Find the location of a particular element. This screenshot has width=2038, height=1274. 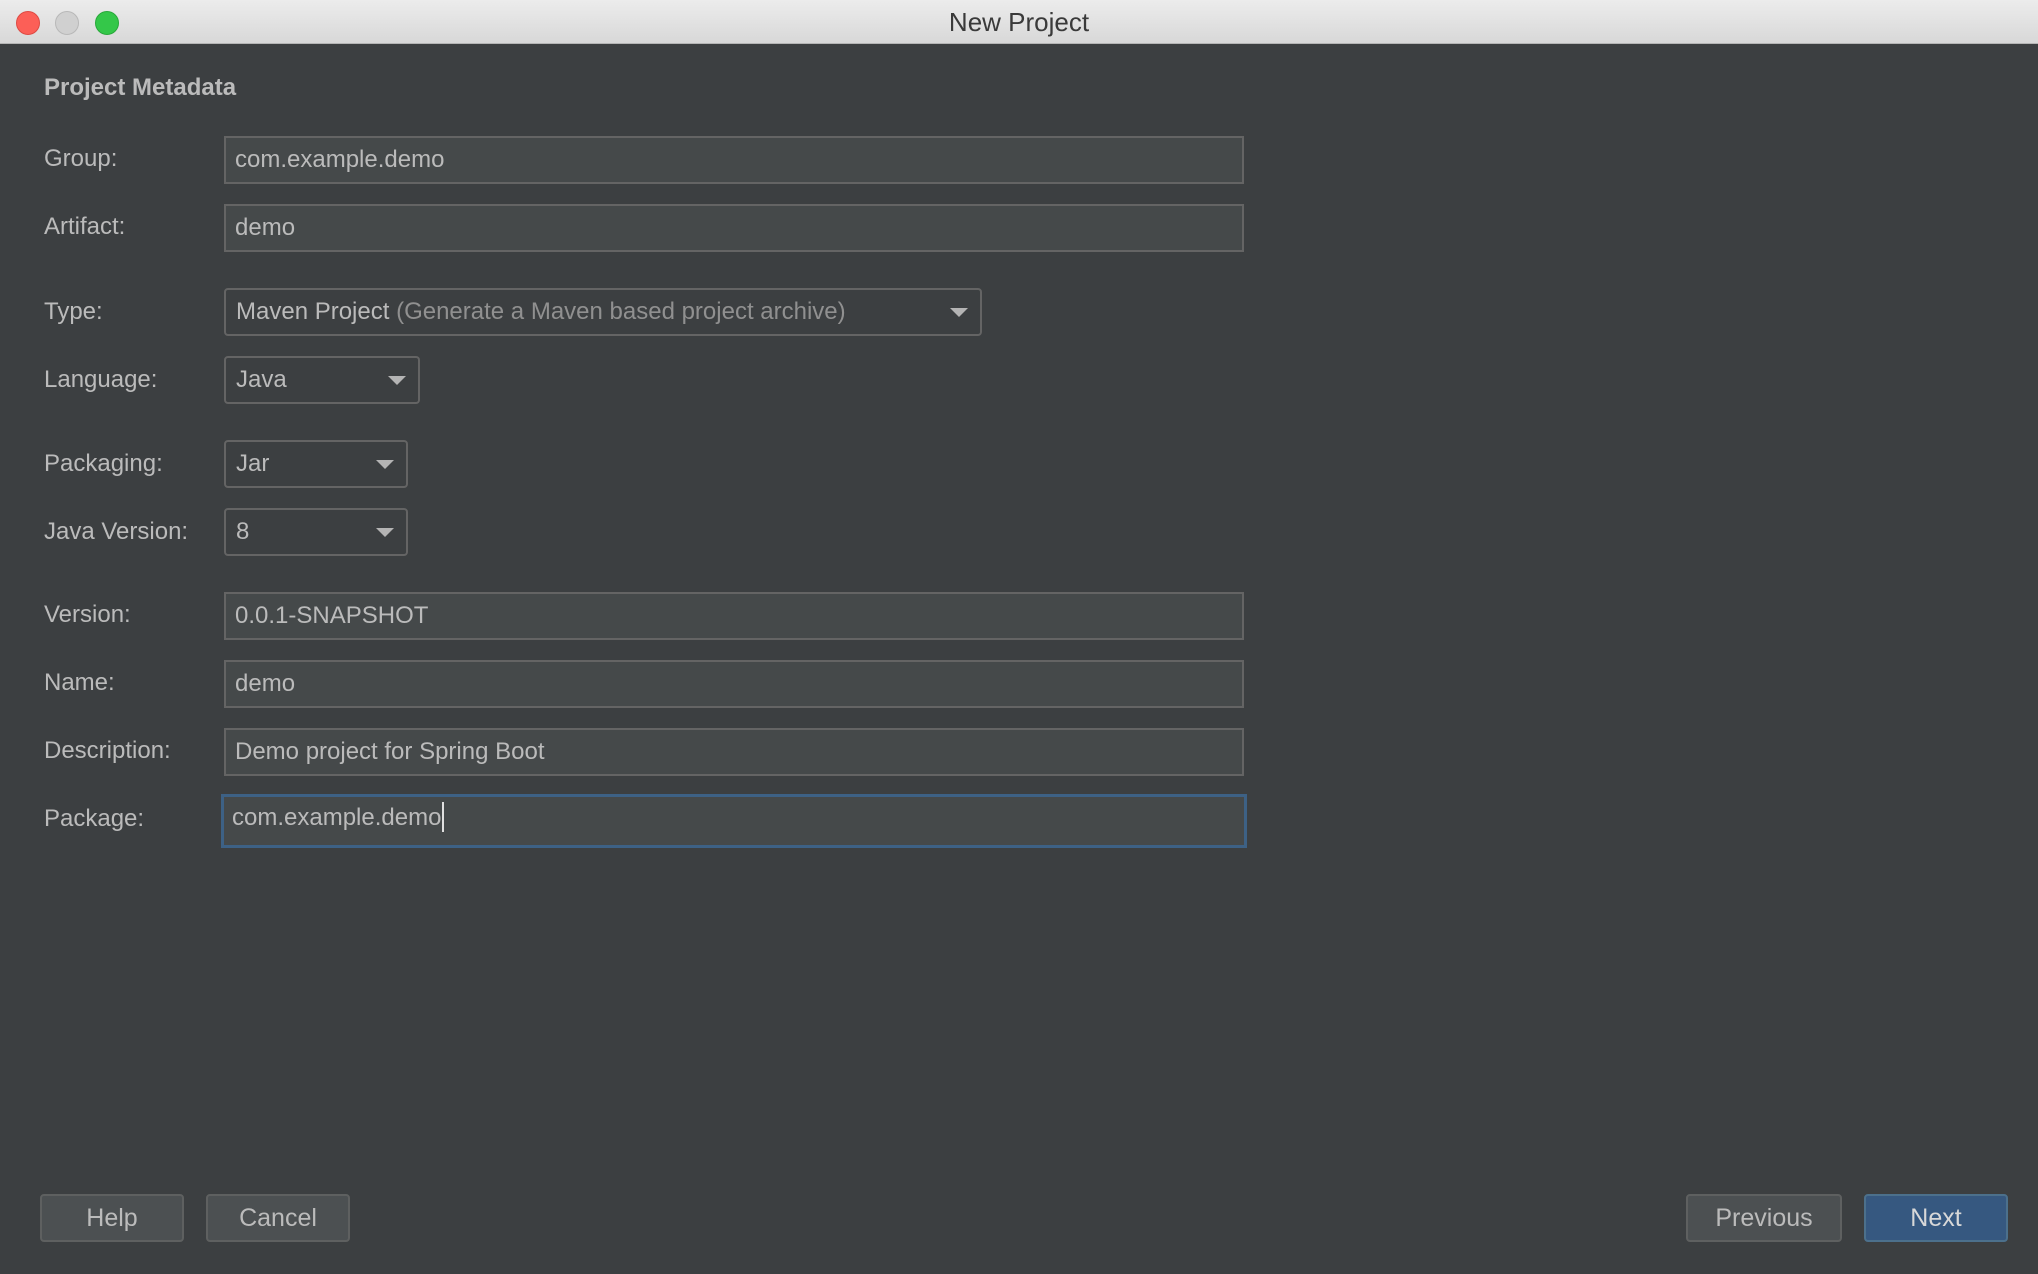

packaging-value: Jar is located at coordinates (252, 463).